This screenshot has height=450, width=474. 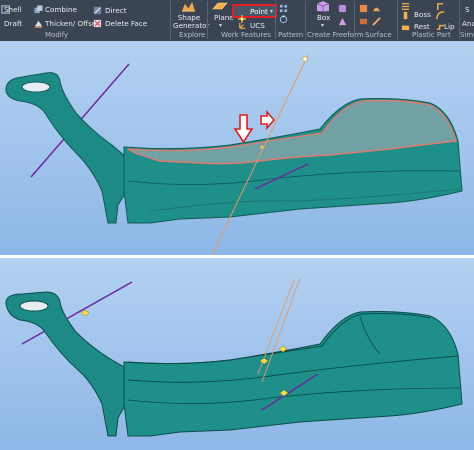 What do you see at coordinates (13, 9) in the screenshot?
I see `shell-button: Shell` at bounding box center [13, 9].